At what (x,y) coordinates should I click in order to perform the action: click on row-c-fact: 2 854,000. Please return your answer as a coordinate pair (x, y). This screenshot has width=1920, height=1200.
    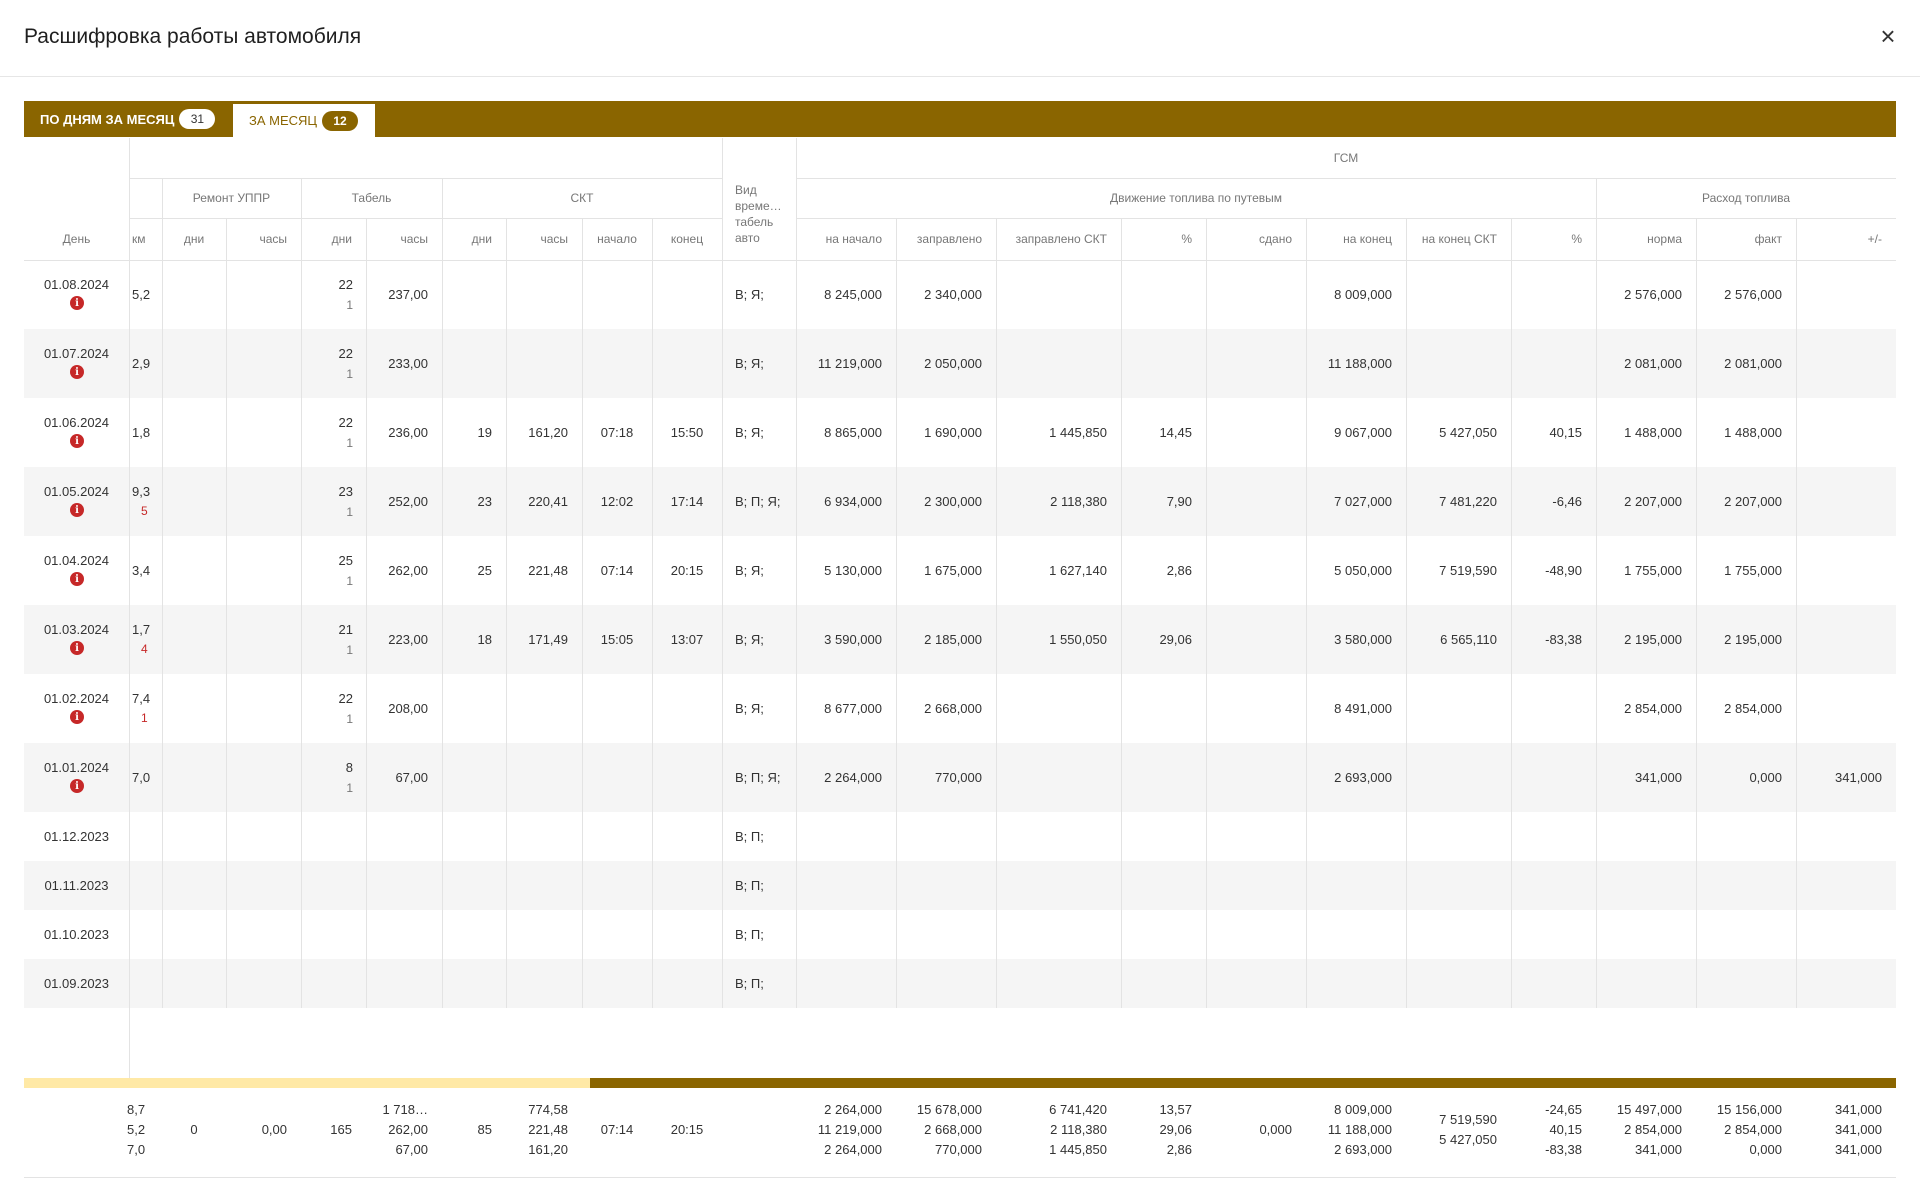
    Looking at the image, I should click on (1753, 708).